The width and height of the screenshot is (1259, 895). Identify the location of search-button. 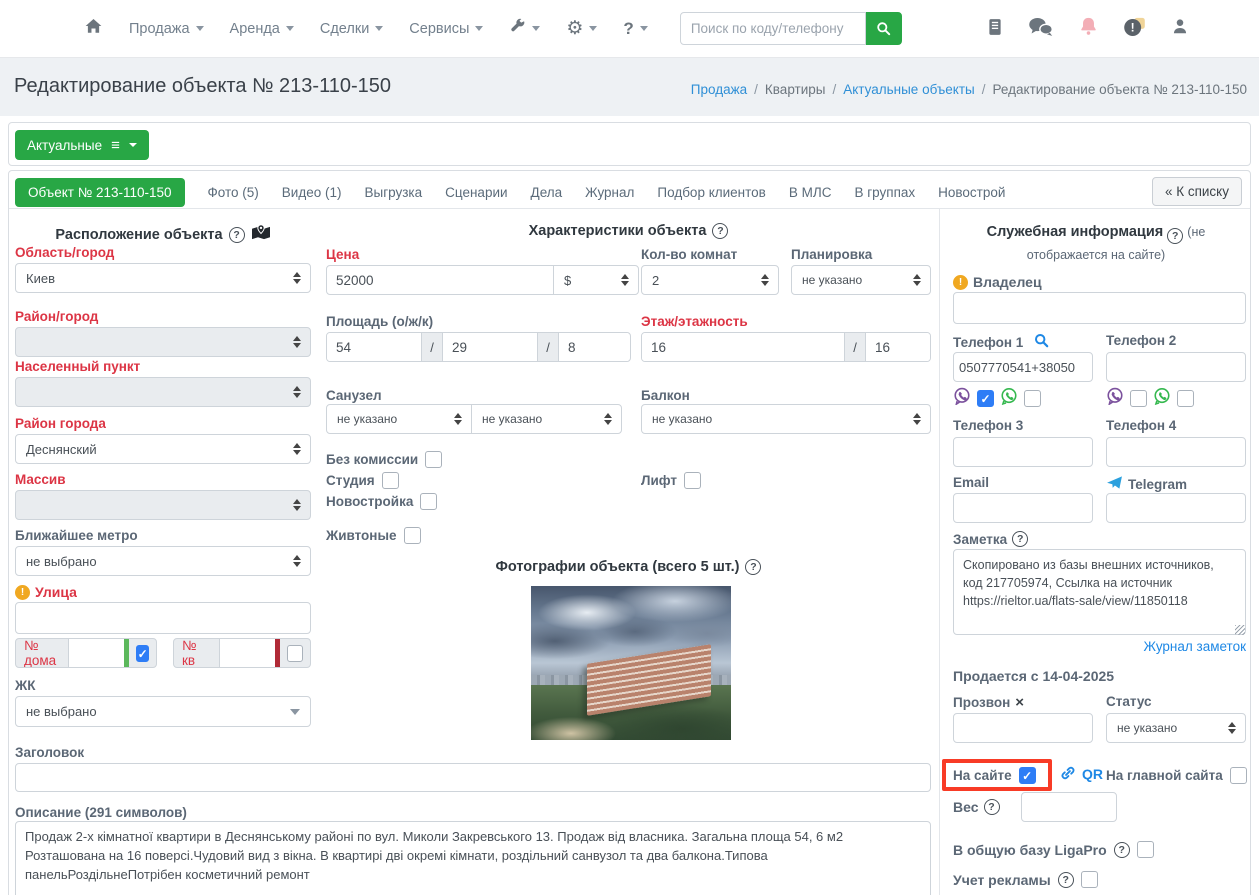
(883, 28).